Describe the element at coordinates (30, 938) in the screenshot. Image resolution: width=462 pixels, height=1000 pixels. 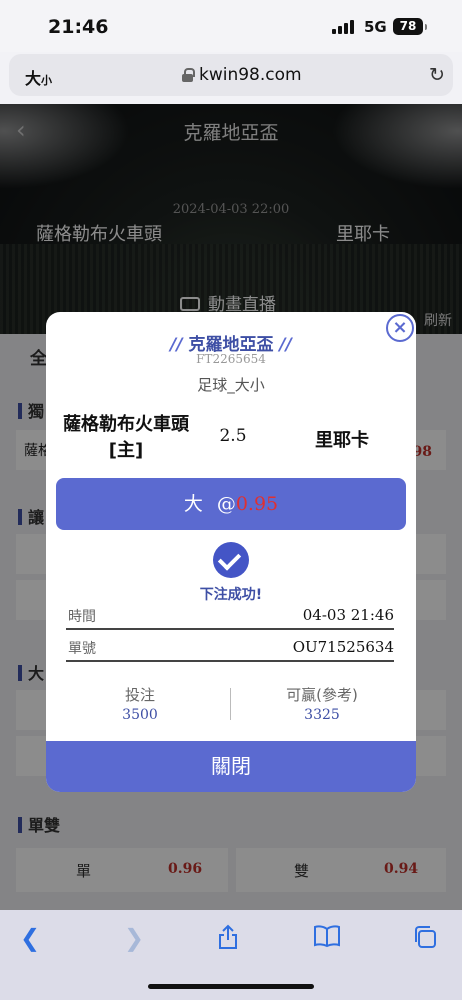
I see `back-icon: ❮` at that location.